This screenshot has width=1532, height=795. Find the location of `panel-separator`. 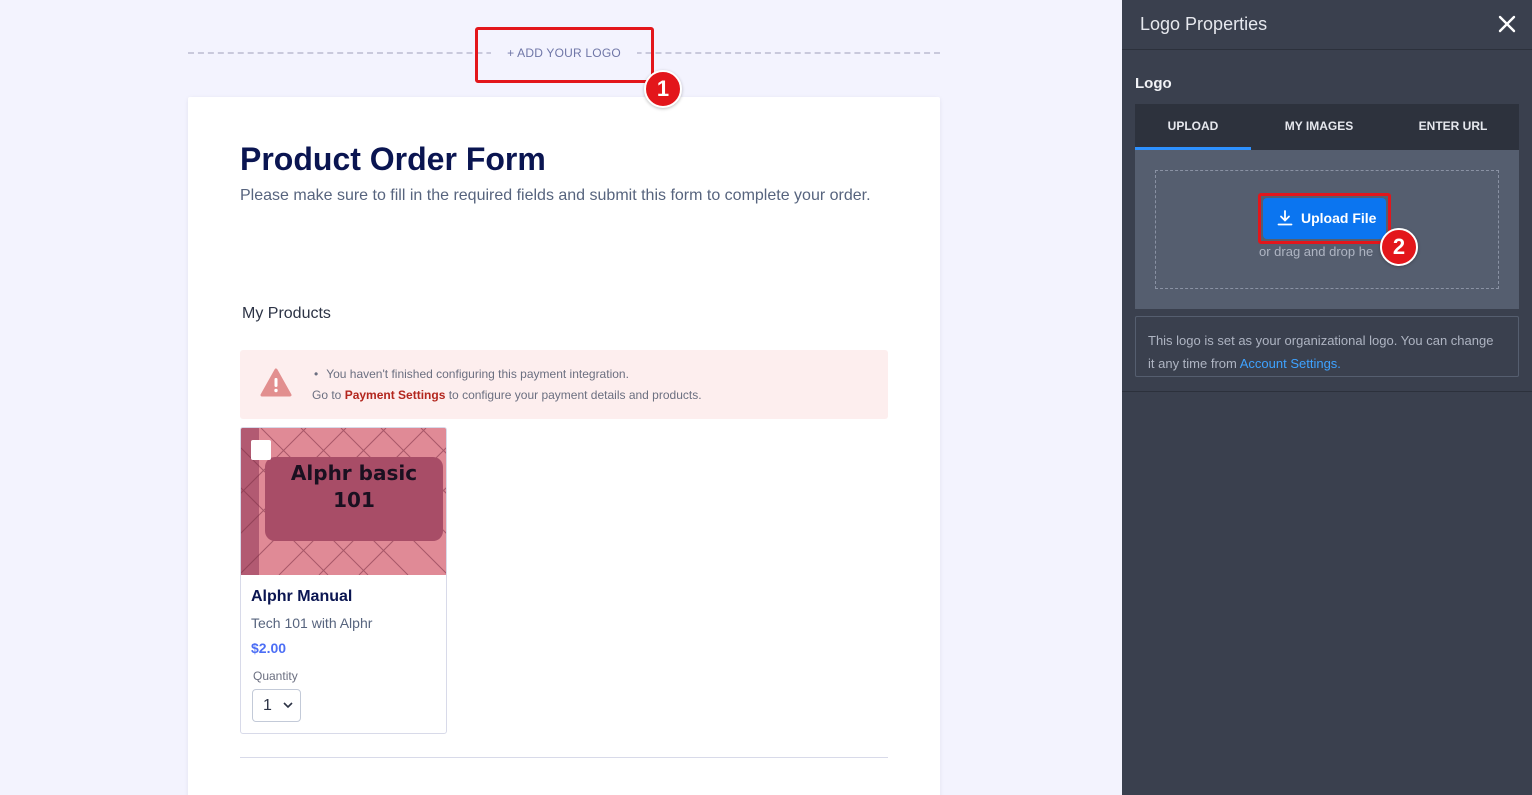

panel-separator is located at coordinates (1327, 391).